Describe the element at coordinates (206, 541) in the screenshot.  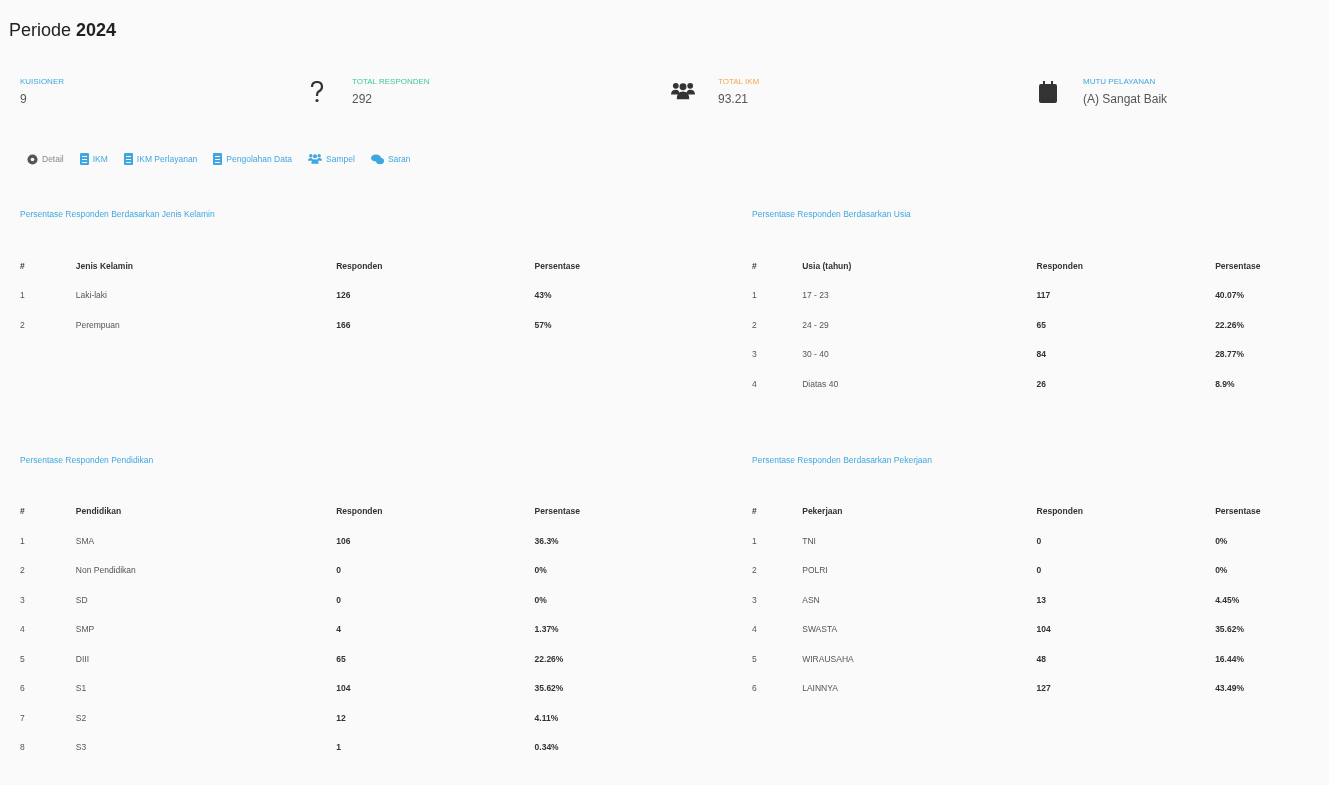
I see `table-cell: SMA` at that location.